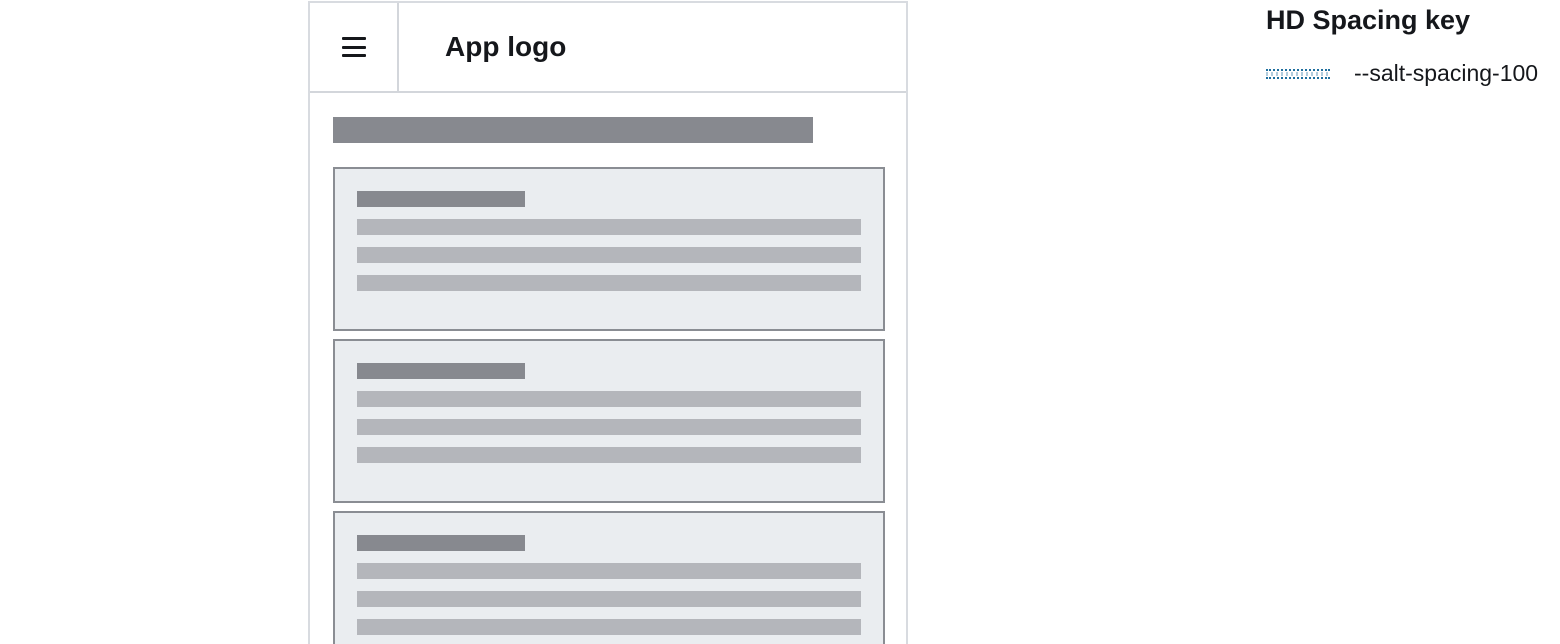 This screenshot has width=1560, height=644. I want to click on spacing-key-item: --salt-spacing-100, so click(1411, 73).